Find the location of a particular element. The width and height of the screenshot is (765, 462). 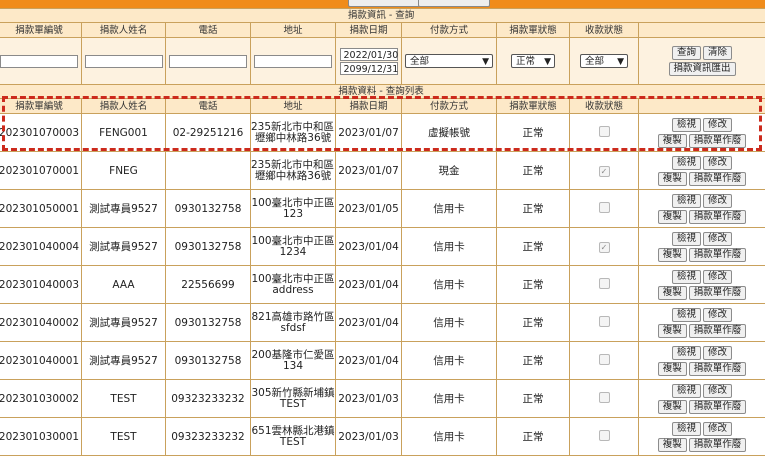

donation-date: 2023/01/04 is located at coordinates (368, 360).